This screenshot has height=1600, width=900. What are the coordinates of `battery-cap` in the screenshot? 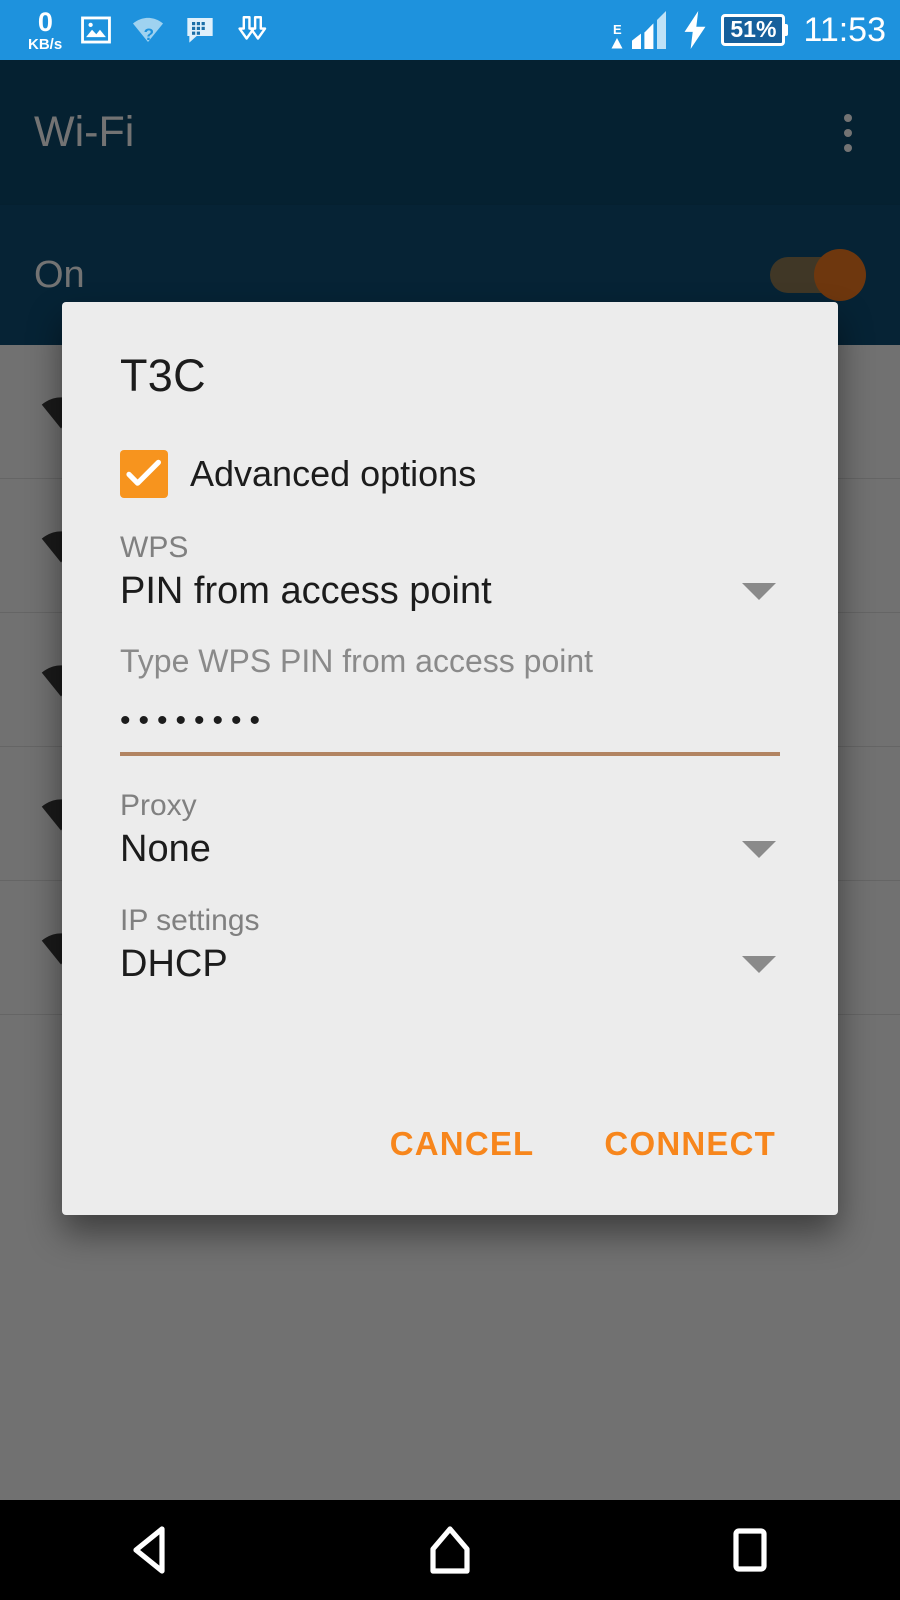 It's located at (786, 30).